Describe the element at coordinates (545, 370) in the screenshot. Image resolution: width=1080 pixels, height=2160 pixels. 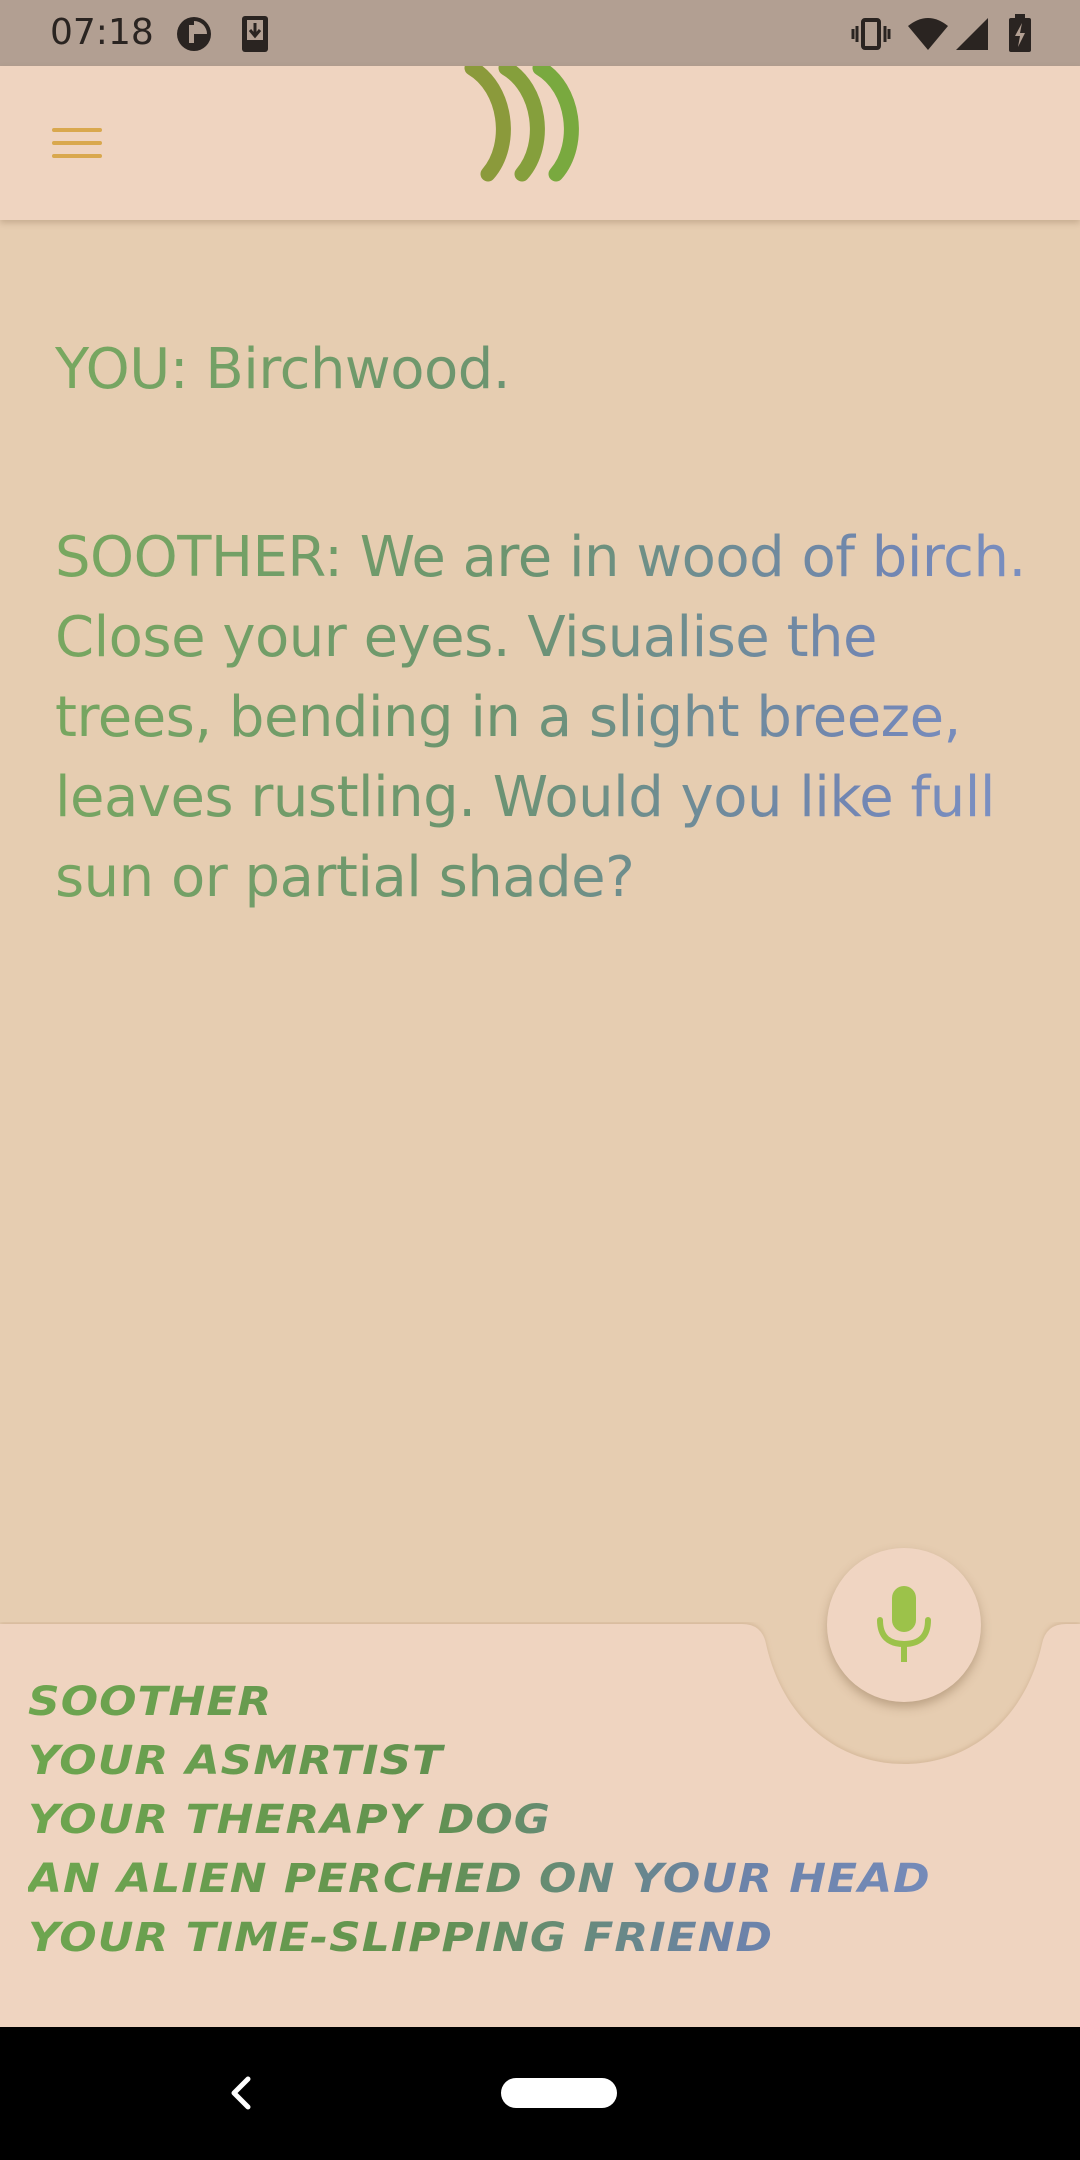
I see `user-message: YOU: Birchwood.` at that location.